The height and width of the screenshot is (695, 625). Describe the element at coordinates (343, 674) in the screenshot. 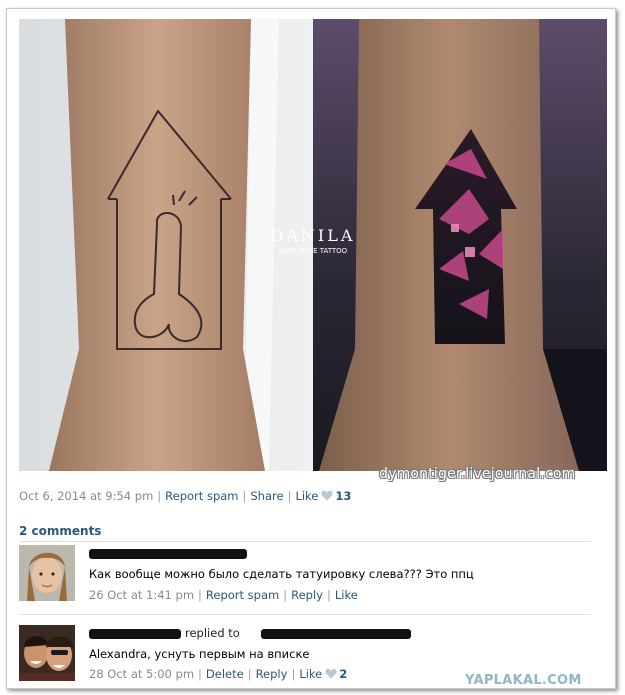

I see `like-count: 2` at that location.